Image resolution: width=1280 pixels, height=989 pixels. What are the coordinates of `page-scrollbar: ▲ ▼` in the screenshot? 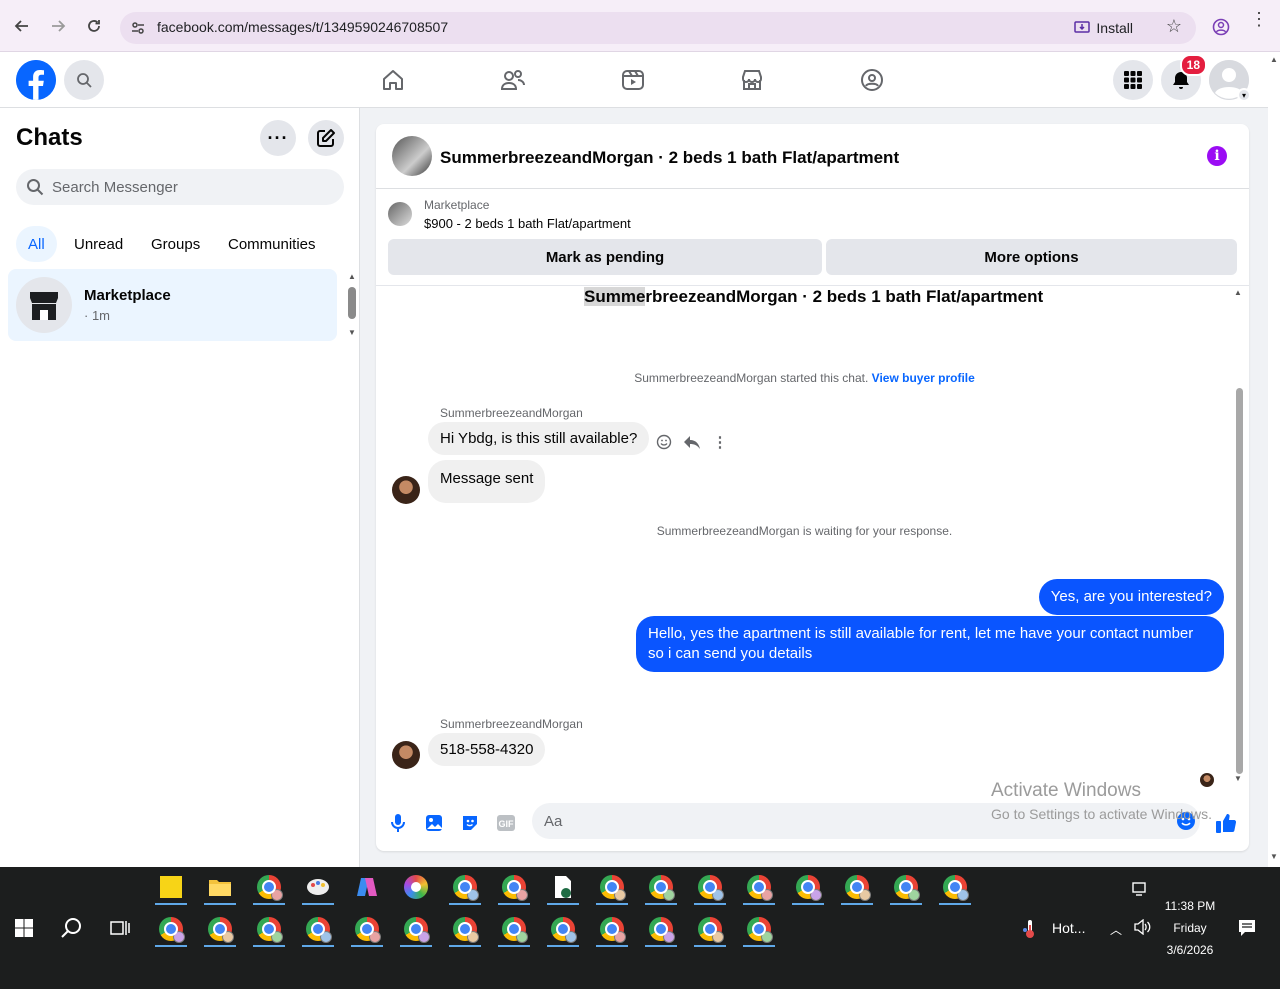 It's located at (1274, 459).